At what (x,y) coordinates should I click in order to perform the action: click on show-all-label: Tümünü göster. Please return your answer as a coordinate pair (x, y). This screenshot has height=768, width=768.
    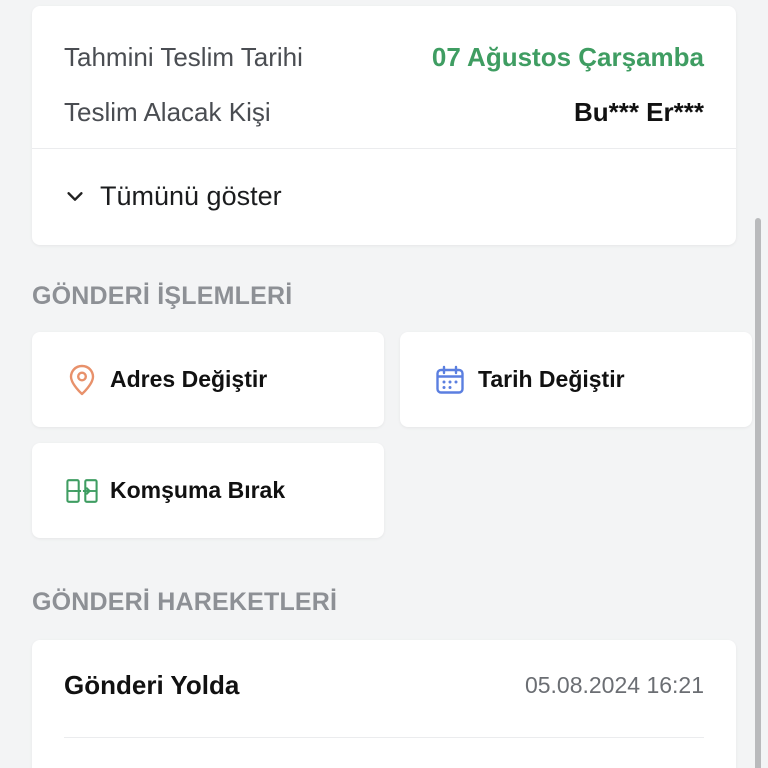
    Looking at the image, I should click on (191, 195).